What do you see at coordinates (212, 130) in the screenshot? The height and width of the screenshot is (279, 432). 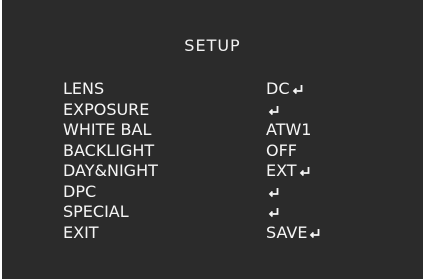 I see `menu-item-white-bal: WHITE BAL ATW1` at bounding box center [212, 130].